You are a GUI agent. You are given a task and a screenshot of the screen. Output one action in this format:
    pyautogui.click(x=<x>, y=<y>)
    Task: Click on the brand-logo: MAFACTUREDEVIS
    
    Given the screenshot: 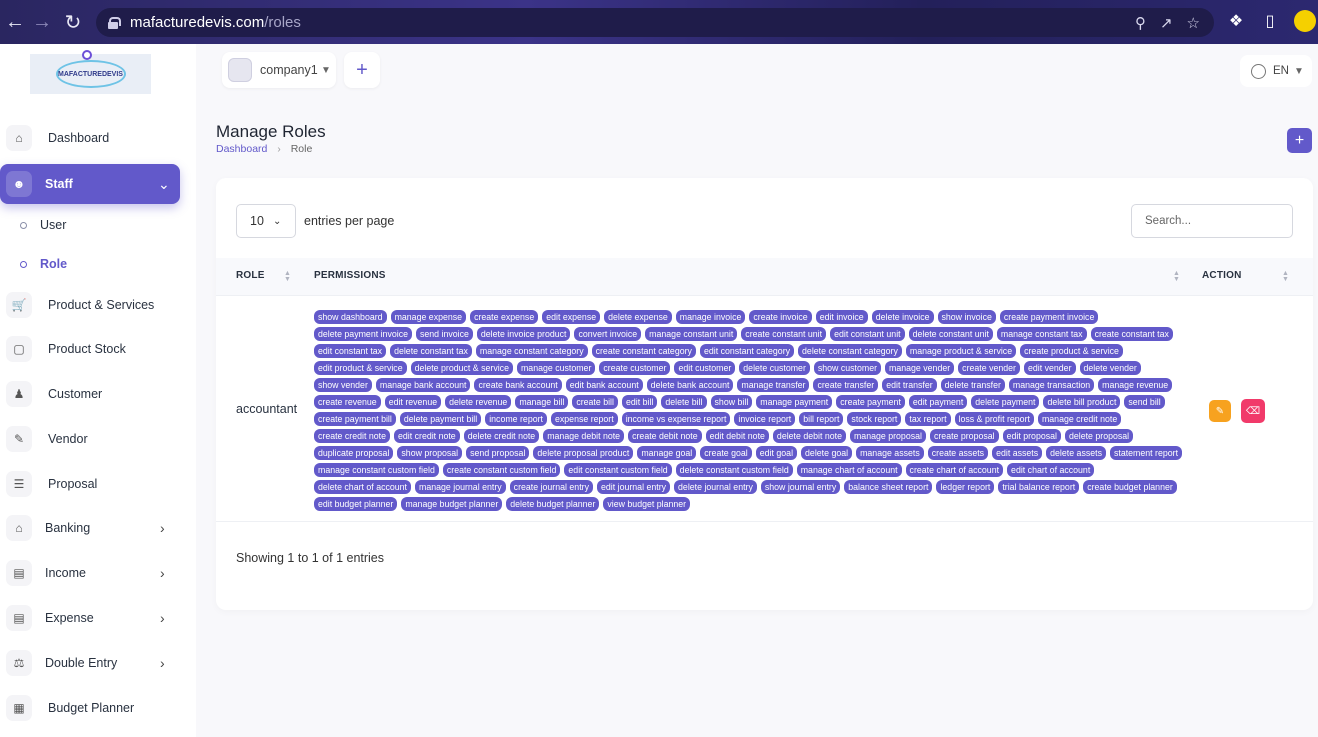 What is the action you would take?
    pyautogui.click(x=90, y=72)
    